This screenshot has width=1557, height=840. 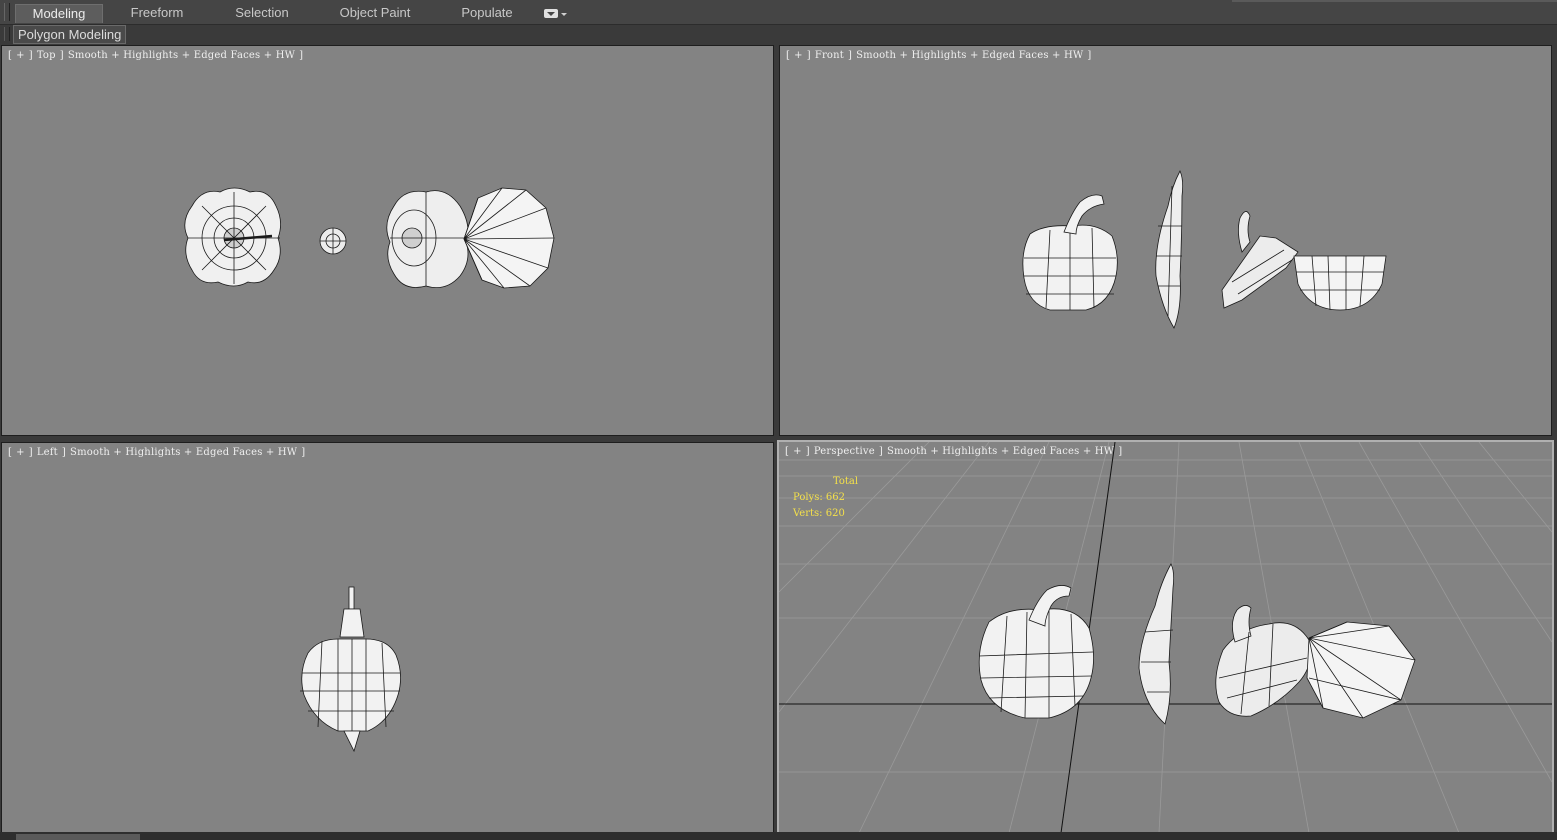 I want to click on chili-mesh-front, so click(x=1169, y=249).